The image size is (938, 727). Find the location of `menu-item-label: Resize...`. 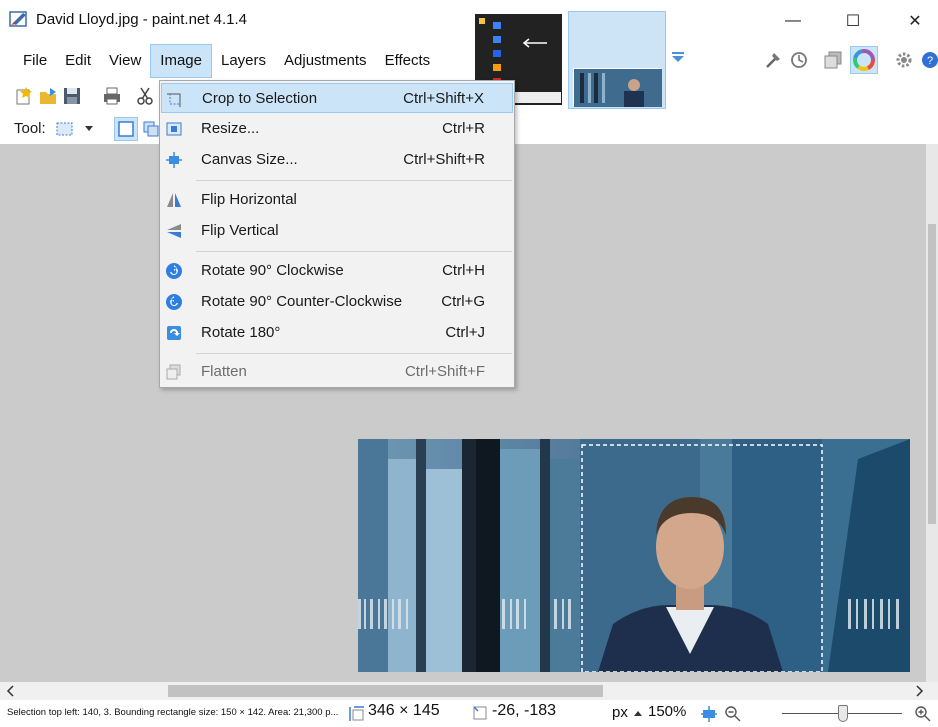

menu-item-label: Resize... is located at coordinates (230, 128).